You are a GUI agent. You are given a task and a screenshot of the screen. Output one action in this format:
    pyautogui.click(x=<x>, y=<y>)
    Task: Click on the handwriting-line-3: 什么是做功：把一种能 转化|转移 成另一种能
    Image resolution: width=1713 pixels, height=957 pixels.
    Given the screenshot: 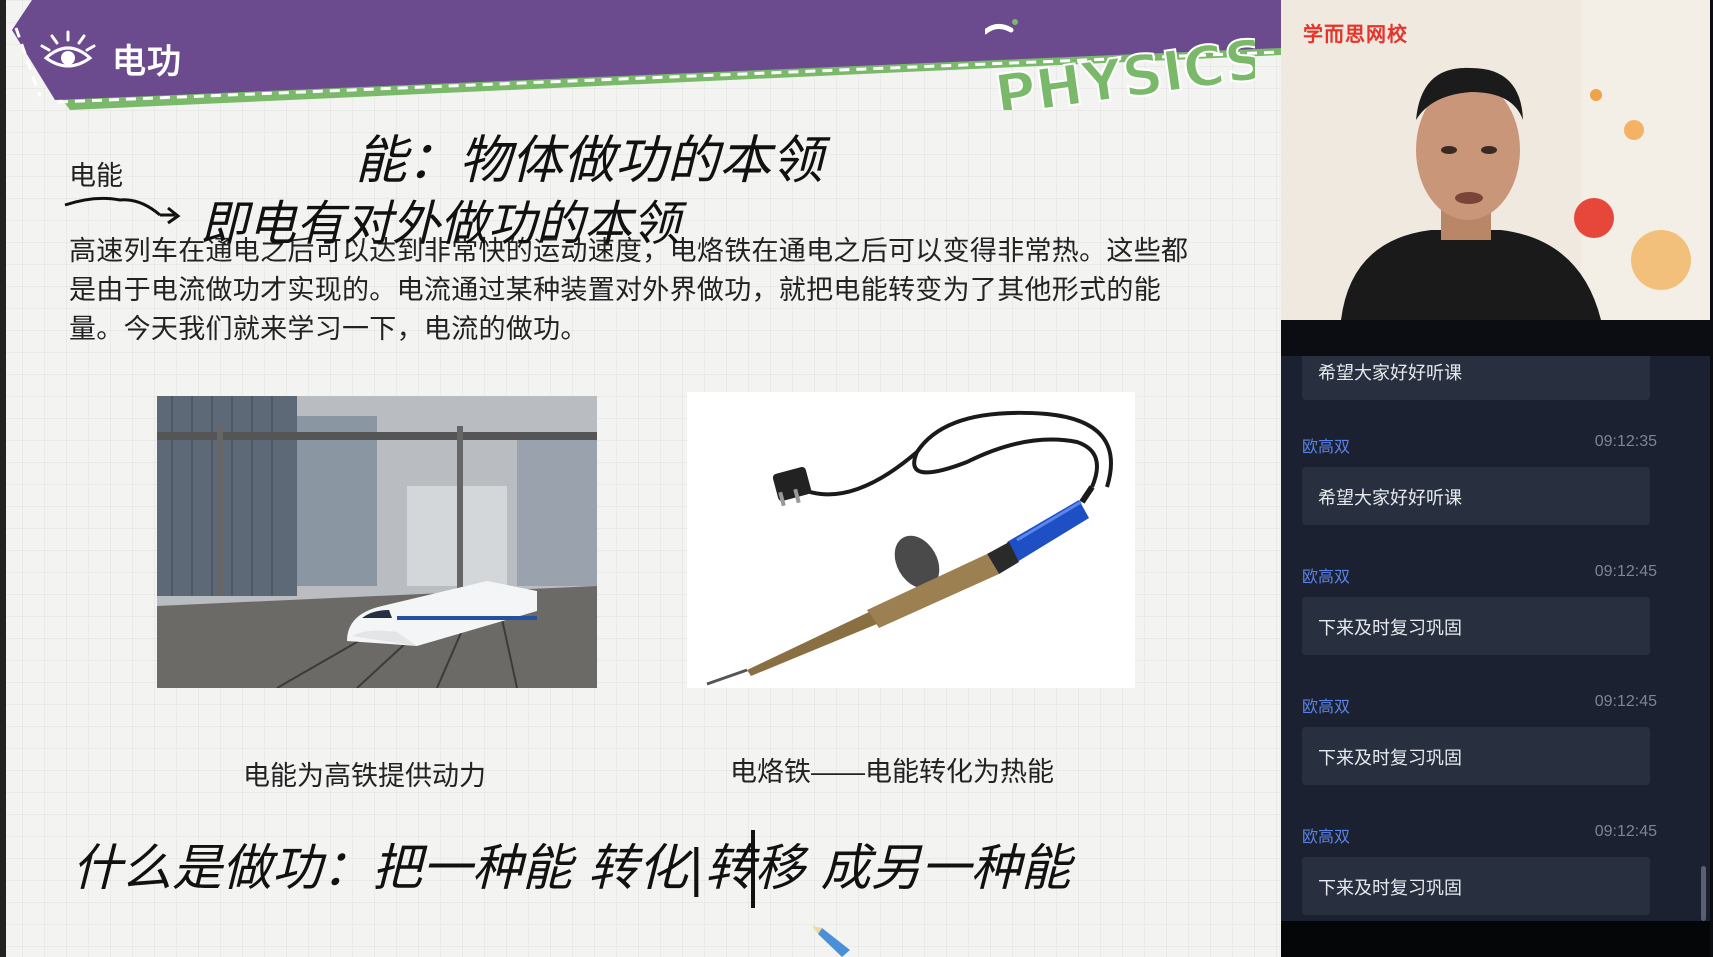 What is the action you would take?
    pyautogui.click(x=574, y=868)
    